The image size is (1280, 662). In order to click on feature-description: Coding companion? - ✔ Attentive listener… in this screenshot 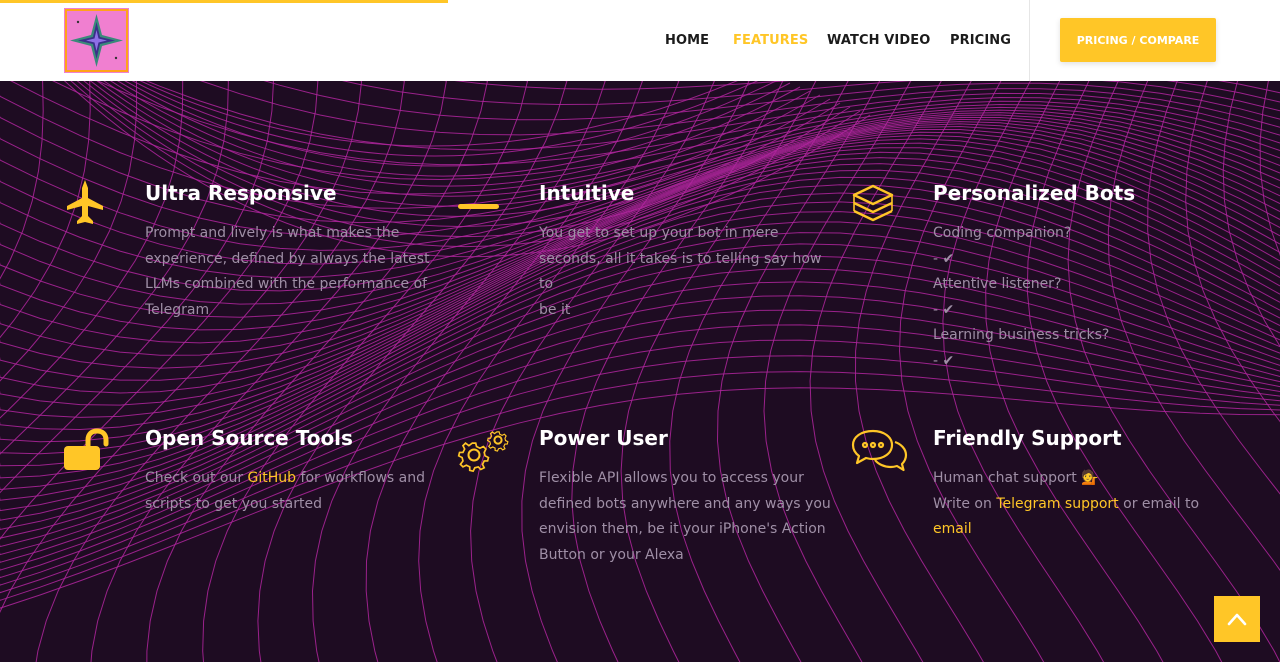, I will do `click(1021, 297)`.